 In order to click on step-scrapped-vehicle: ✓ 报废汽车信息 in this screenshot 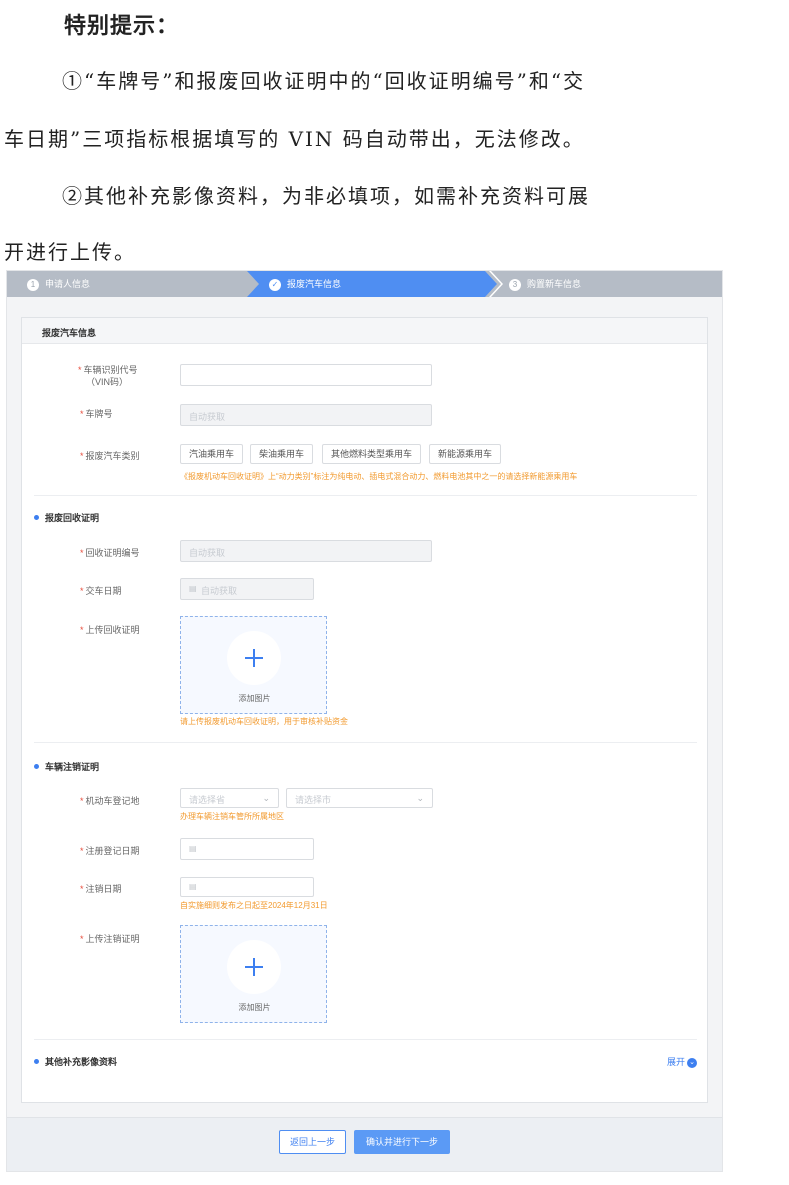, I will do `click(305, 284)`.